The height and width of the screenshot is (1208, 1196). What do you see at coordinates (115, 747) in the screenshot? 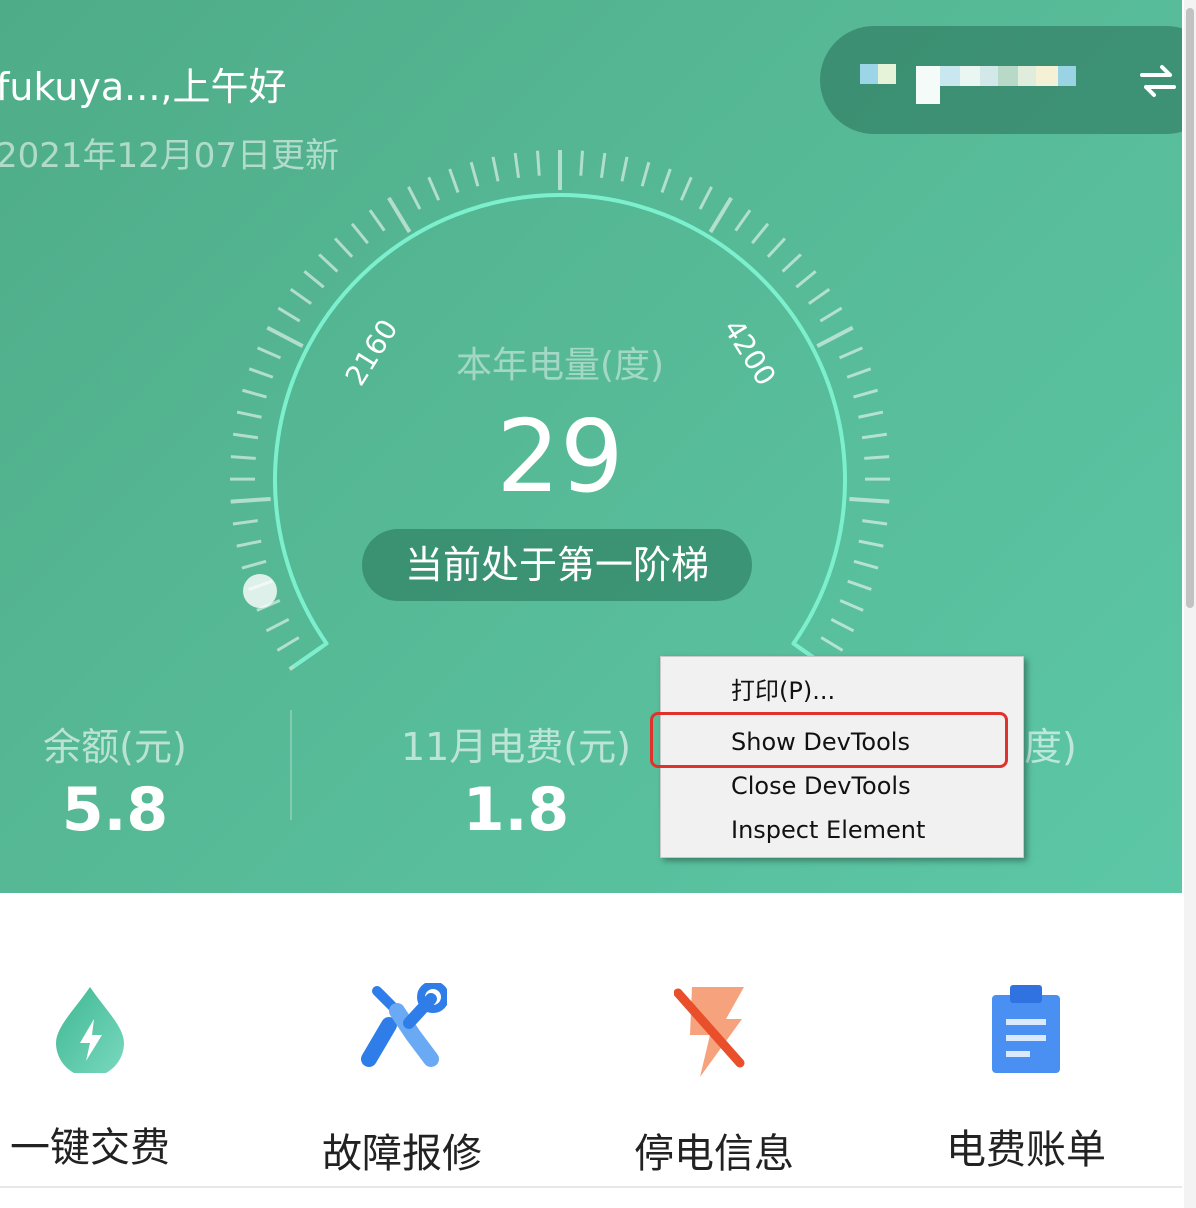
I see `stat-balance-label: 余额(元)` at bounding box center [115, 747].